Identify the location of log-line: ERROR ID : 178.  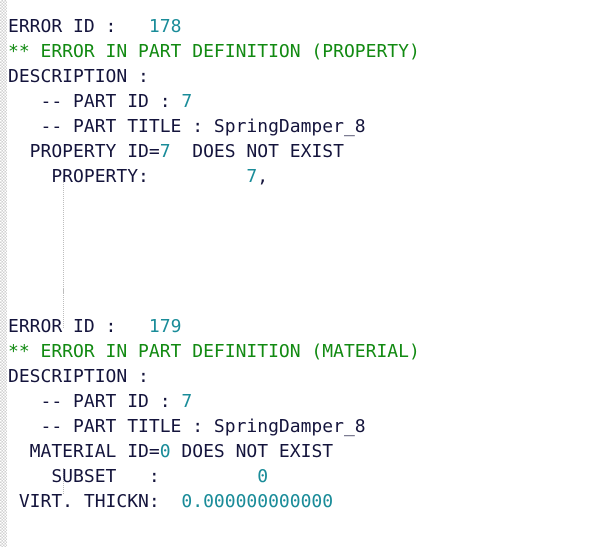
(309, 26).